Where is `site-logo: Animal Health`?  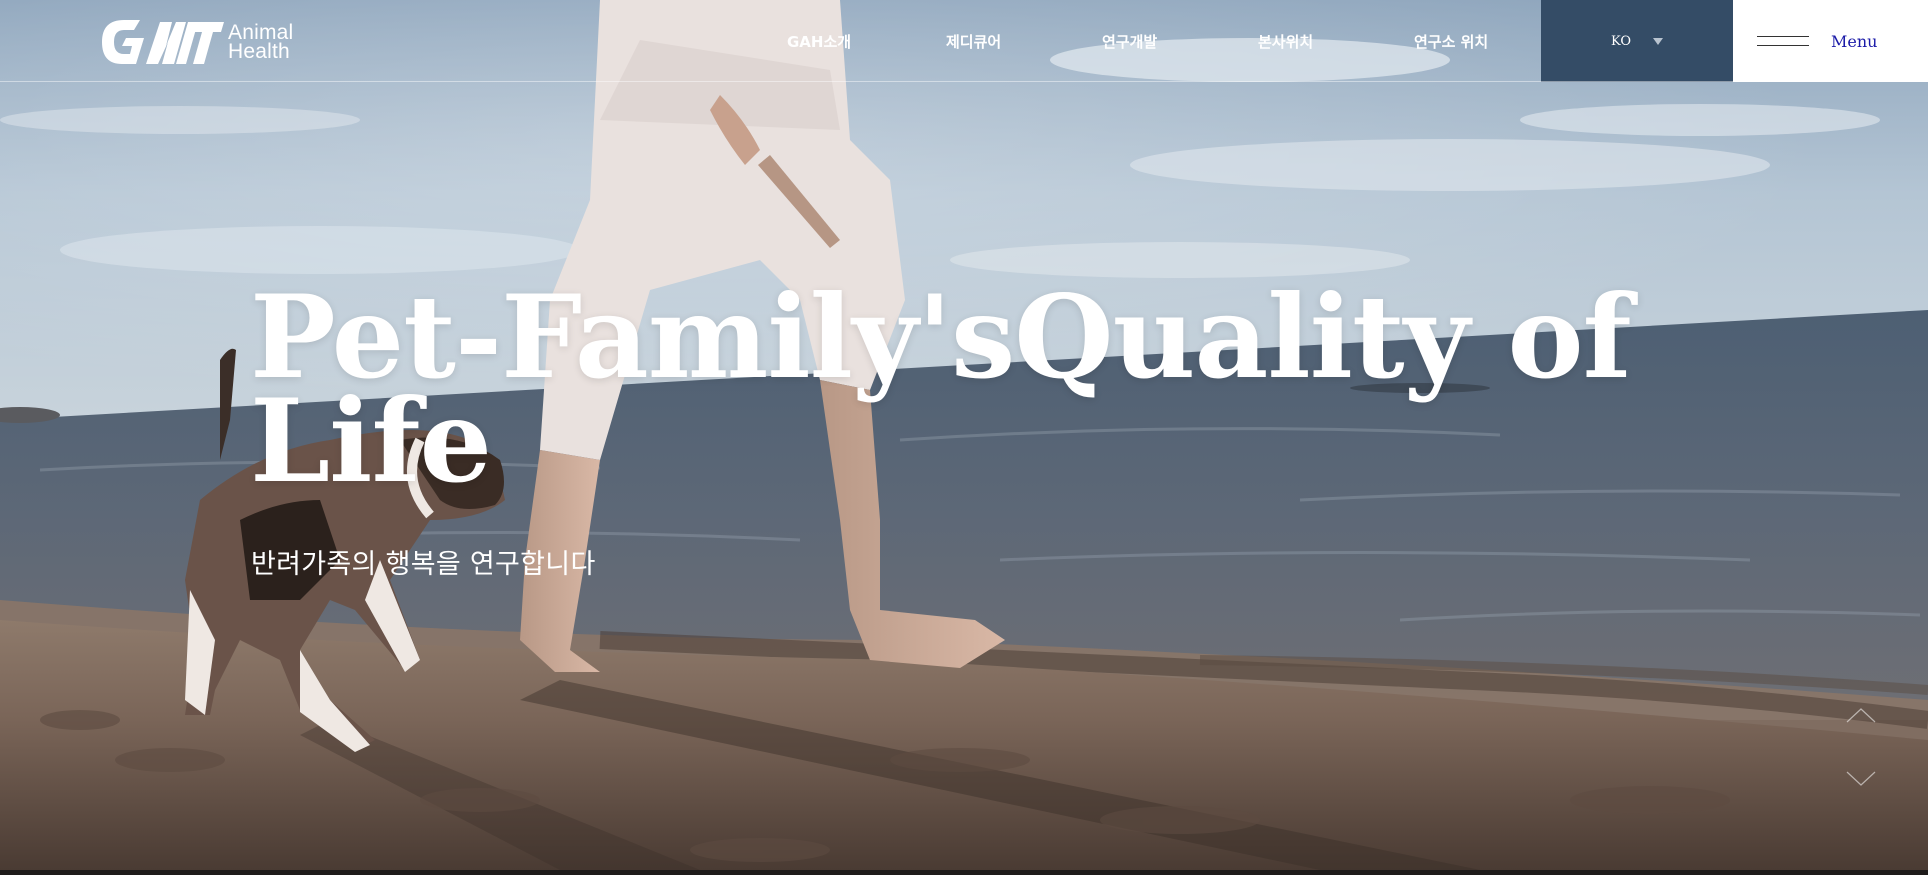 site-logo: Animal Health is located at coordinates (200, 42).